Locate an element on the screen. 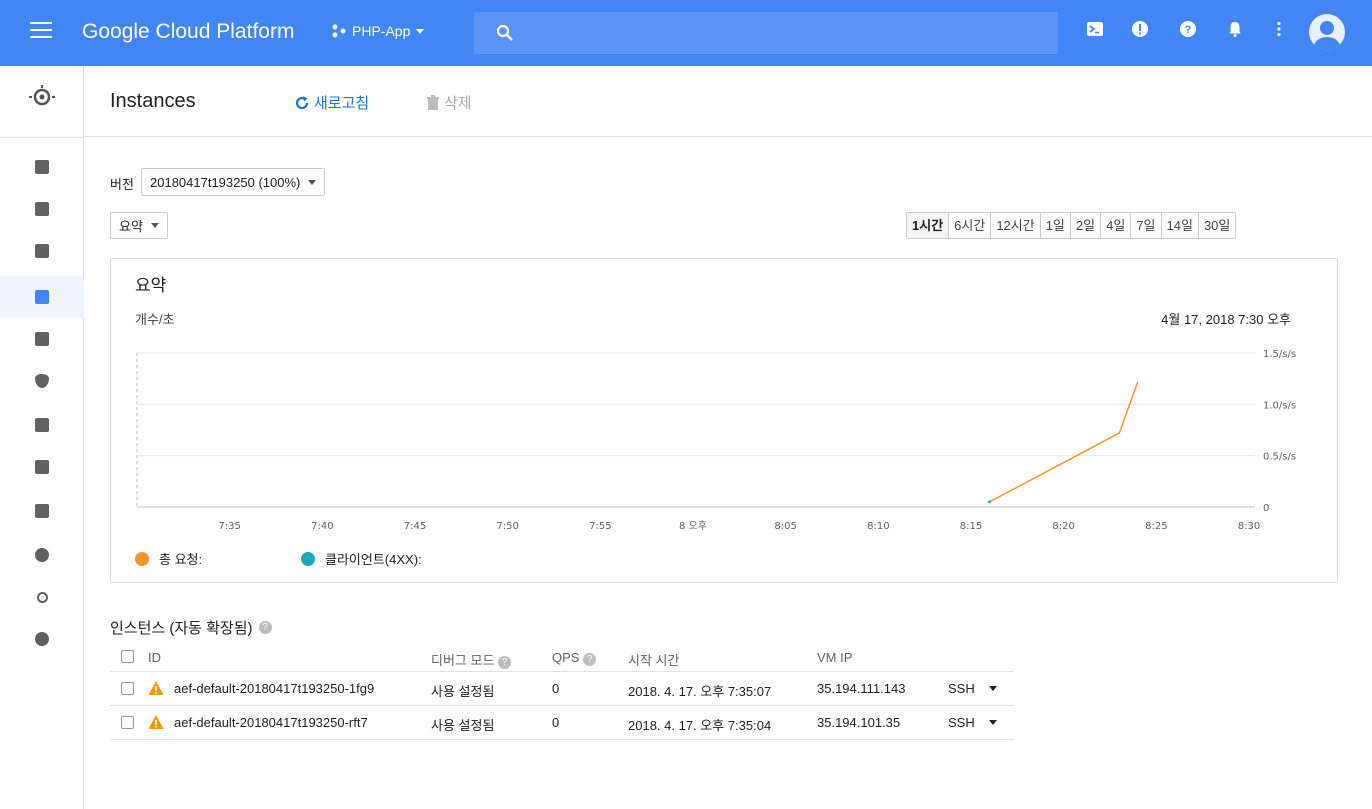  sidebar-item-instances is located at coordinates (42, 297).